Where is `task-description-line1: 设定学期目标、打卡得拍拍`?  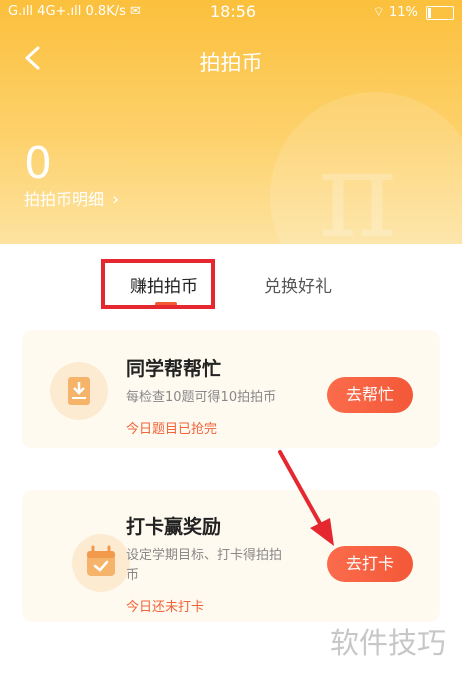 task-description-line1: 设定学期目标、打卡得拍拍 is located at coordinates (204, 555).